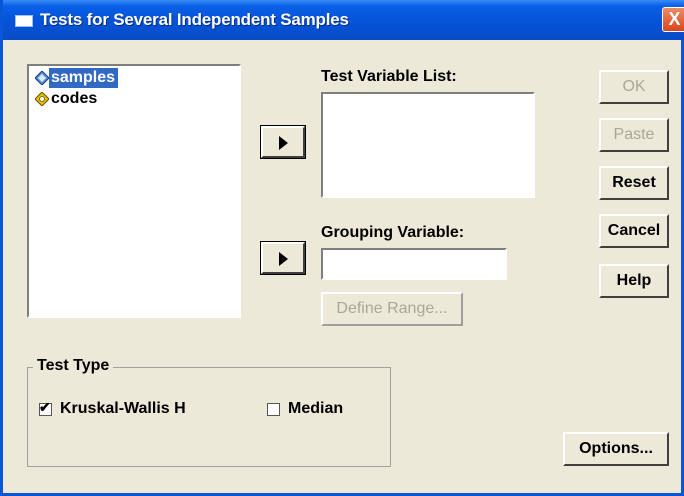 The image size is (684, 496). I want to click on window-title: Tests for Several Independent Samples, so click(194, 19).